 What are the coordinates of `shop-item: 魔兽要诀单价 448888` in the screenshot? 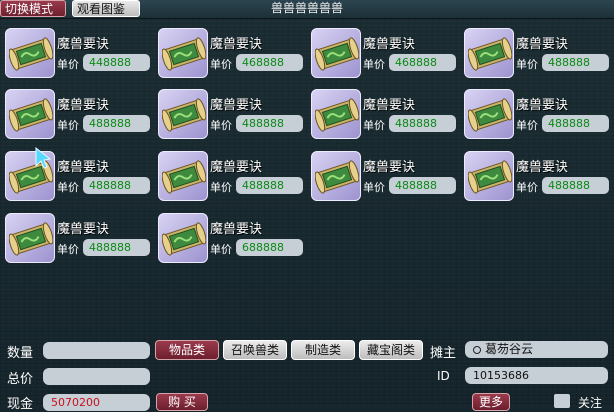 It's located at (77, 54).